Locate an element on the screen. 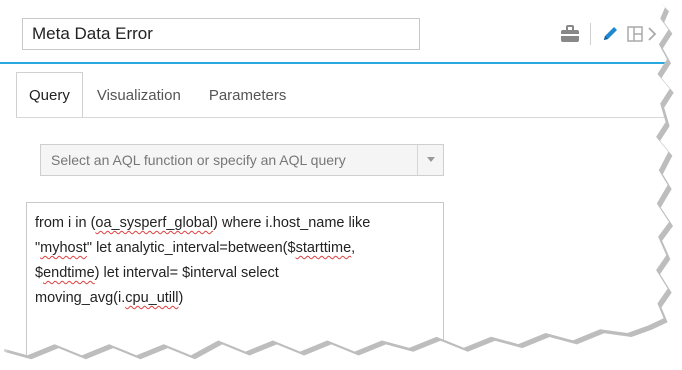 The width and height of the screenshot is (682, 370). query-text: $ is located at coordinates (39, 273).